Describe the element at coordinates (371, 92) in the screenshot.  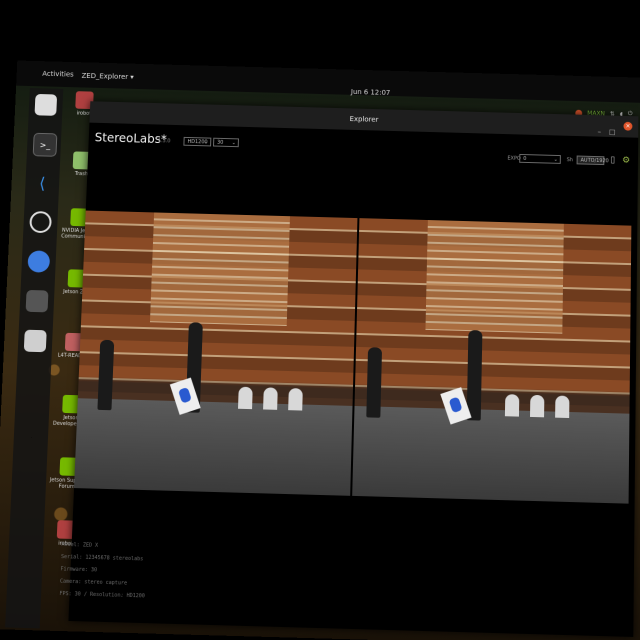
I see `clock: Jun 6 12:07` at that location.